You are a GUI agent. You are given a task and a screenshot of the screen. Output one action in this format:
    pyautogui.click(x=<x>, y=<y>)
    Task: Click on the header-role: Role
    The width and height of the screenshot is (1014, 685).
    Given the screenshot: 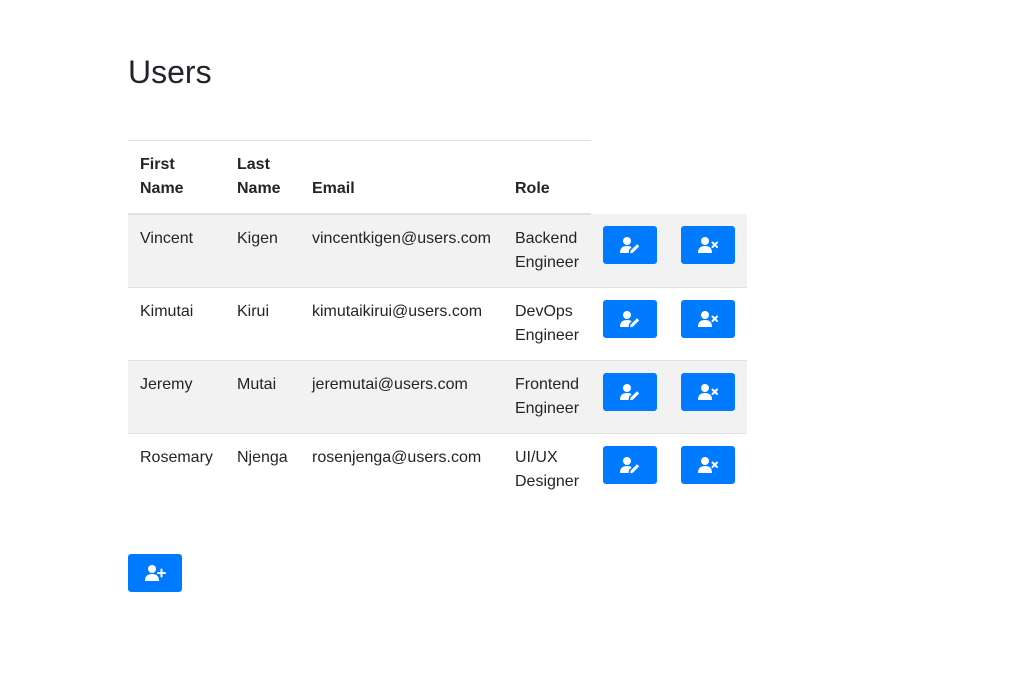 What is the action you would take?
    pyautogui.click(x=547, y=177)
    